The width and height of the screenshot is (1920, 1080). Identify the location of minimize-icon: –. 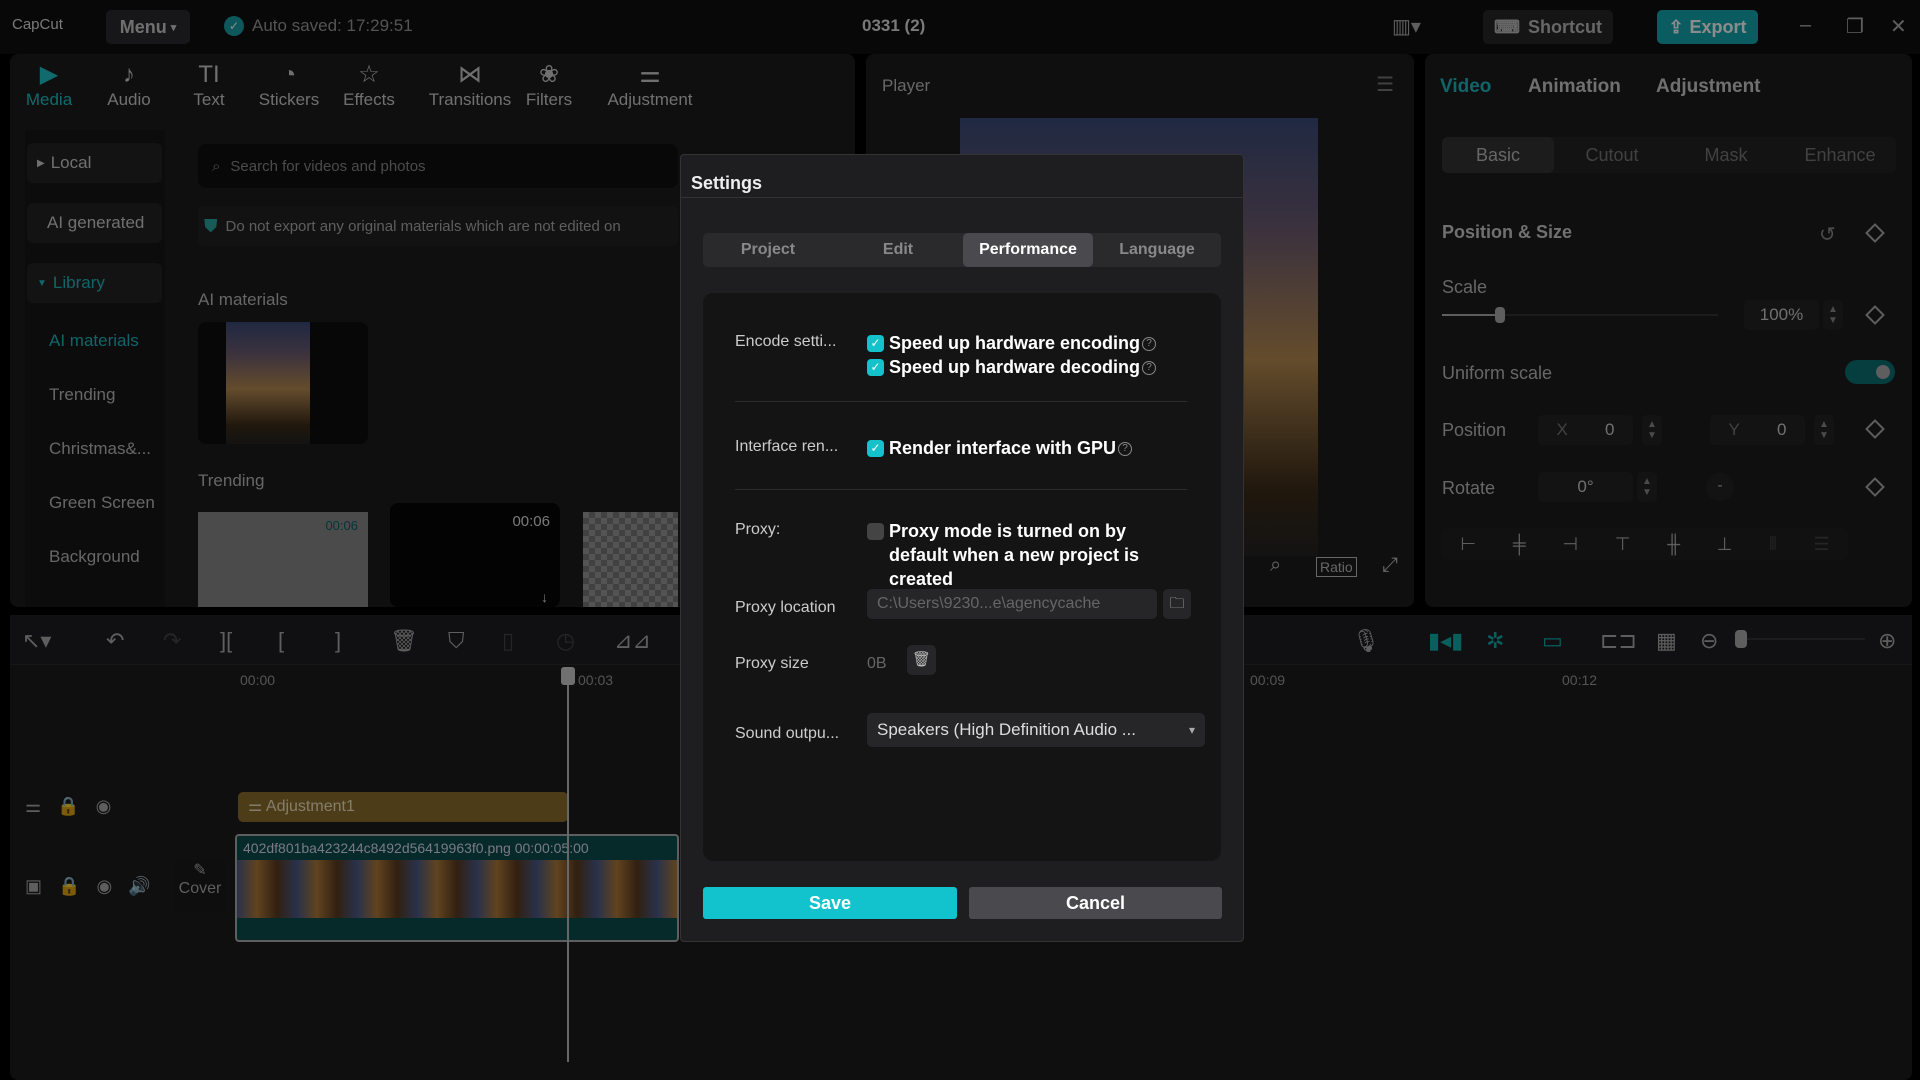
(1805, 25).